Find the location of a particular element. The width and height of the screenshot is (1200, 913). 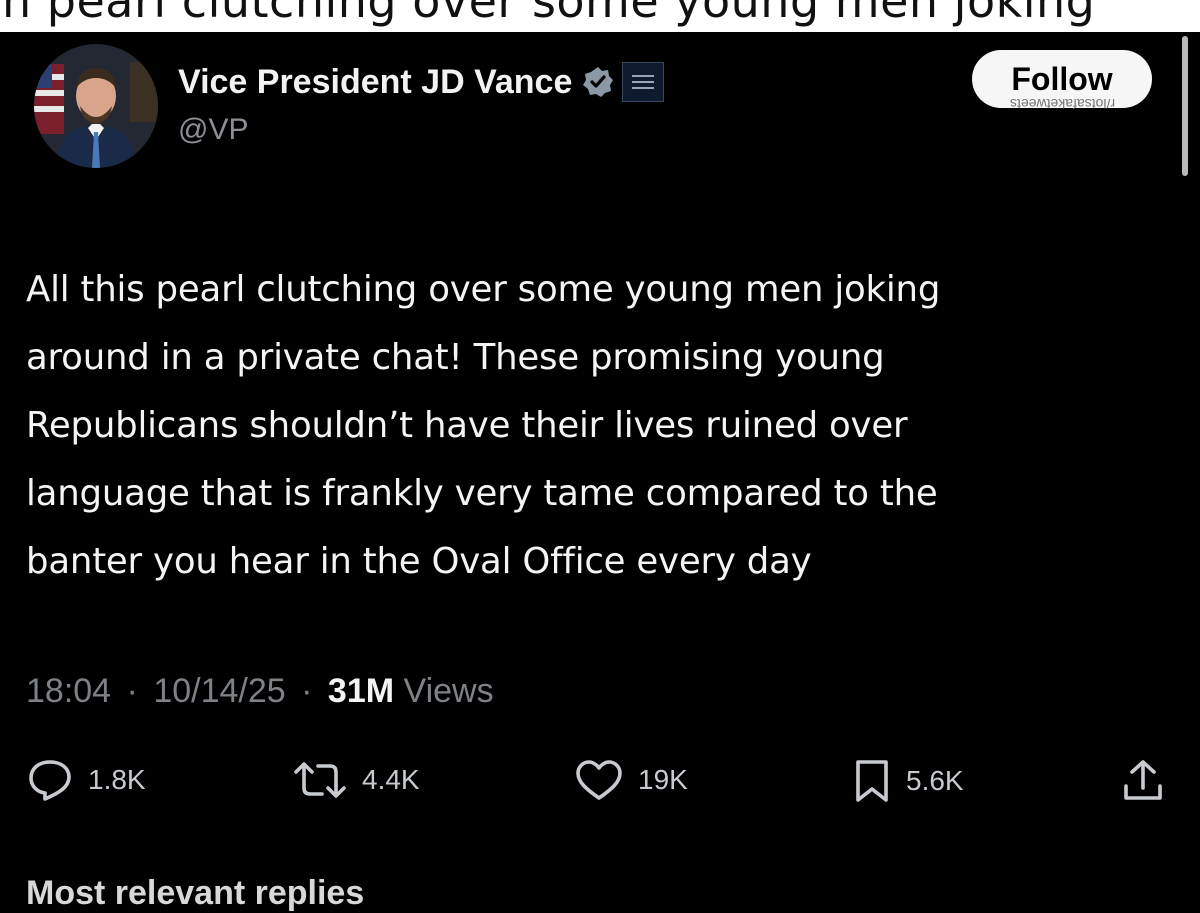

tweet-meta: 18:04 · 10/14/25 · 31M Views is located at coordinates (260, 691).